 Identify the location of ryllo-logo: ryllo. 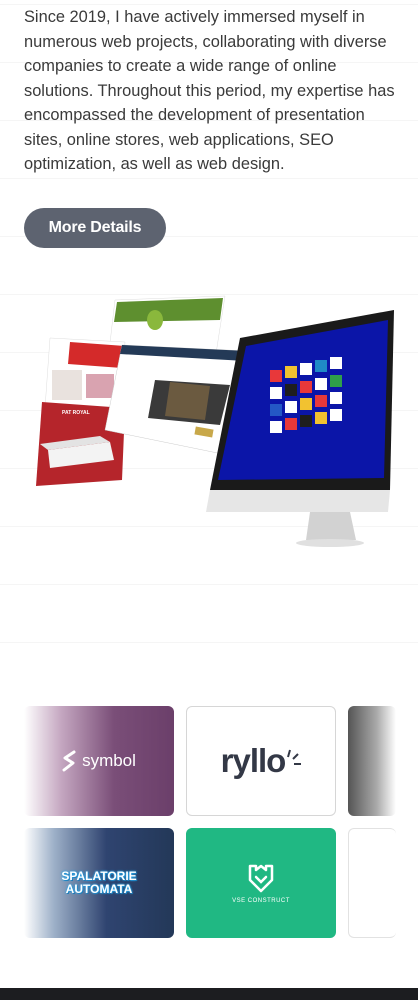
(261, 761).